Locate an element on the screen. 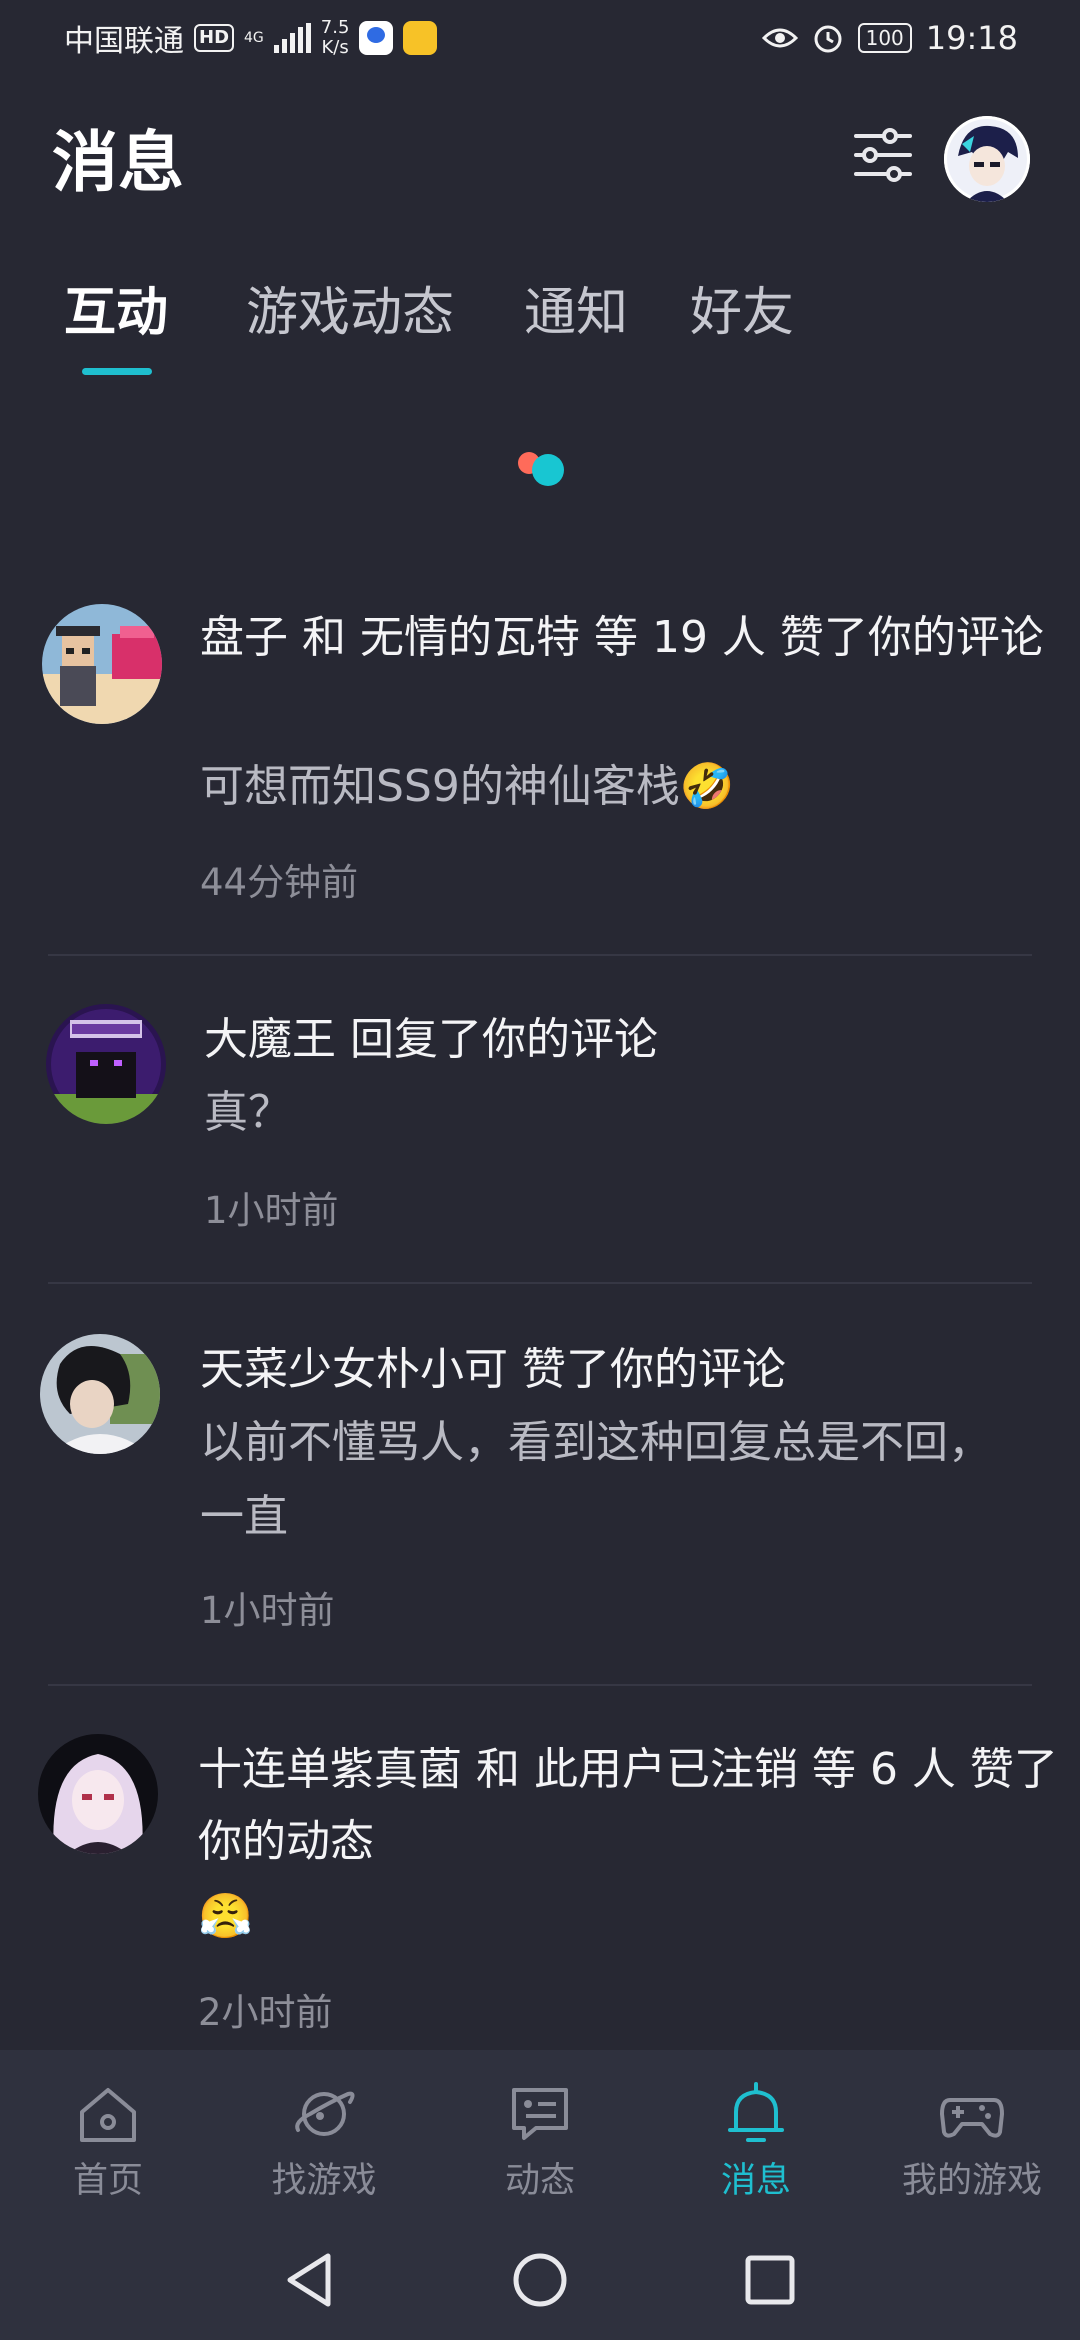 This screenshot has width=1080, height=2340. nav-home: 首页 is located at coordinates (108, 2135).